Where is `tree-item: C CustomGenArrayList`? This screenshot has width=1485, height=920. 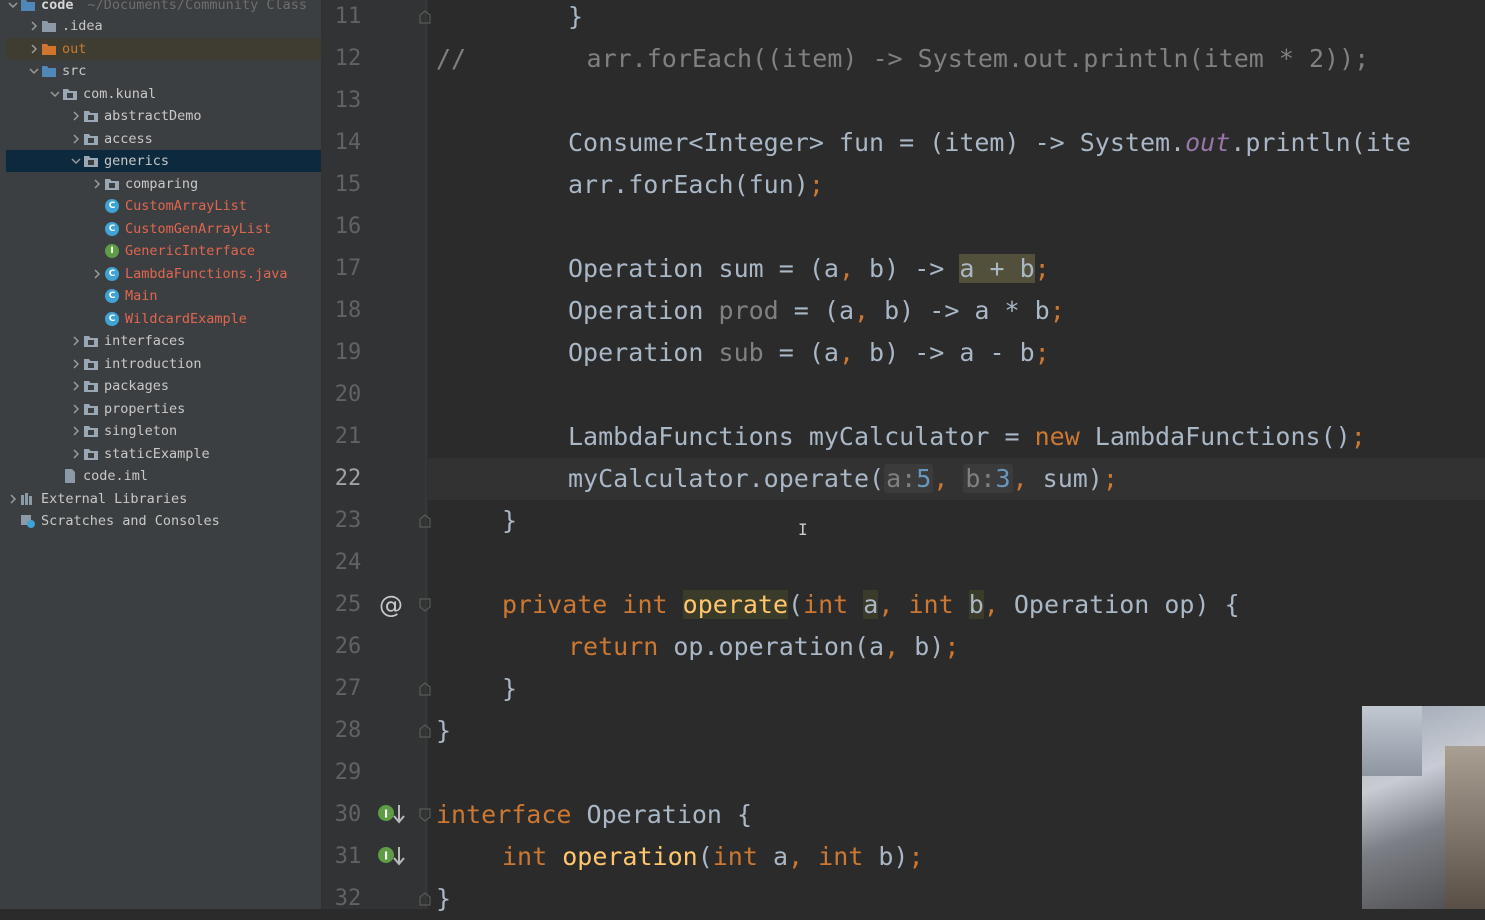
tree-item: C CustomGenArrayList is located at coordinates (164, 229).